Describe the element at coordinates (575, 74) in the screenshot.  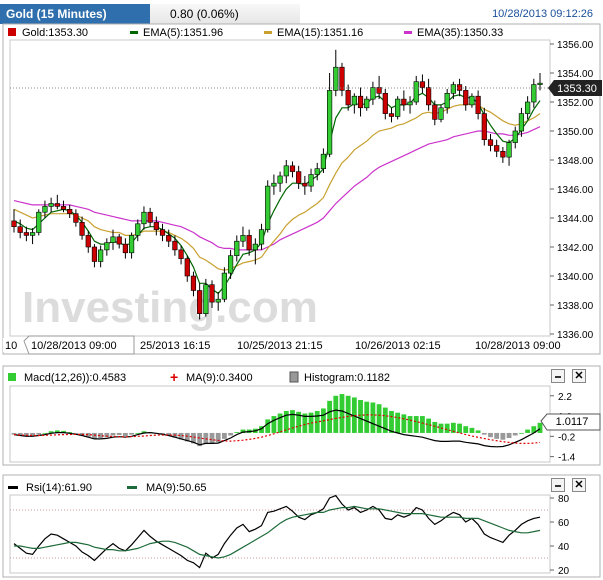
I see `price-tick-label: 1354.00` at that location.